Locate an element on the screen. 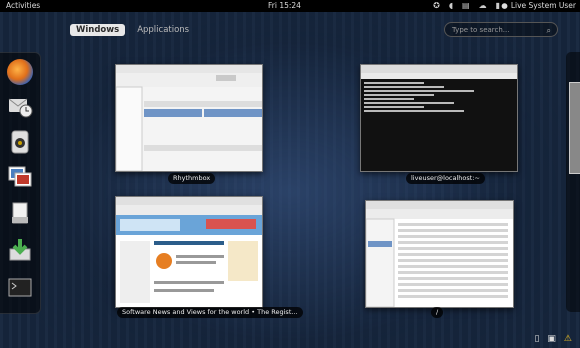 The width and height of the screenshot is (580, 348). workspace-thumbnail is located at coordinates (574, 128).